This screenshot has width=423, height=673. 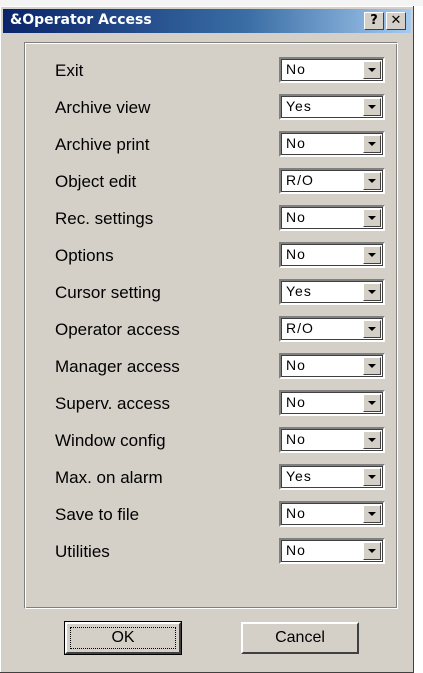 What do you see at coordinates (211, 220) in the screenshot?
I see `setting-row: Rec. settings No` at bounding box center [211, 220].